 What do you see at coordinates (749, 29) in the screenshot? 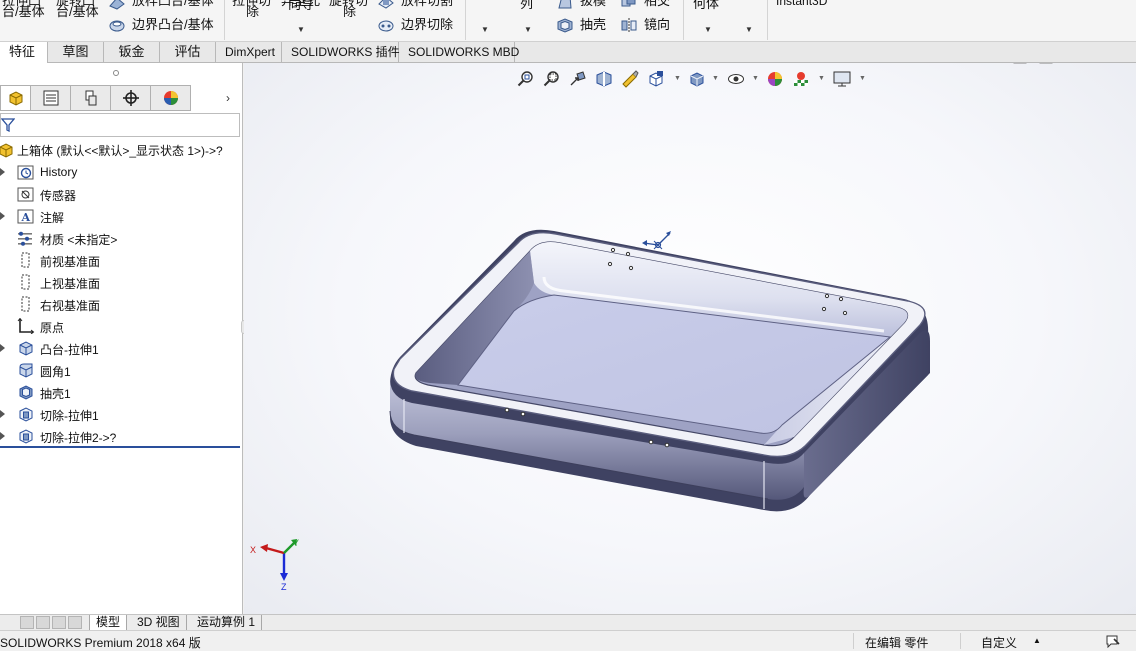
I see `curves-dropdown-icon: ▼` at bounding box center [749, 29].